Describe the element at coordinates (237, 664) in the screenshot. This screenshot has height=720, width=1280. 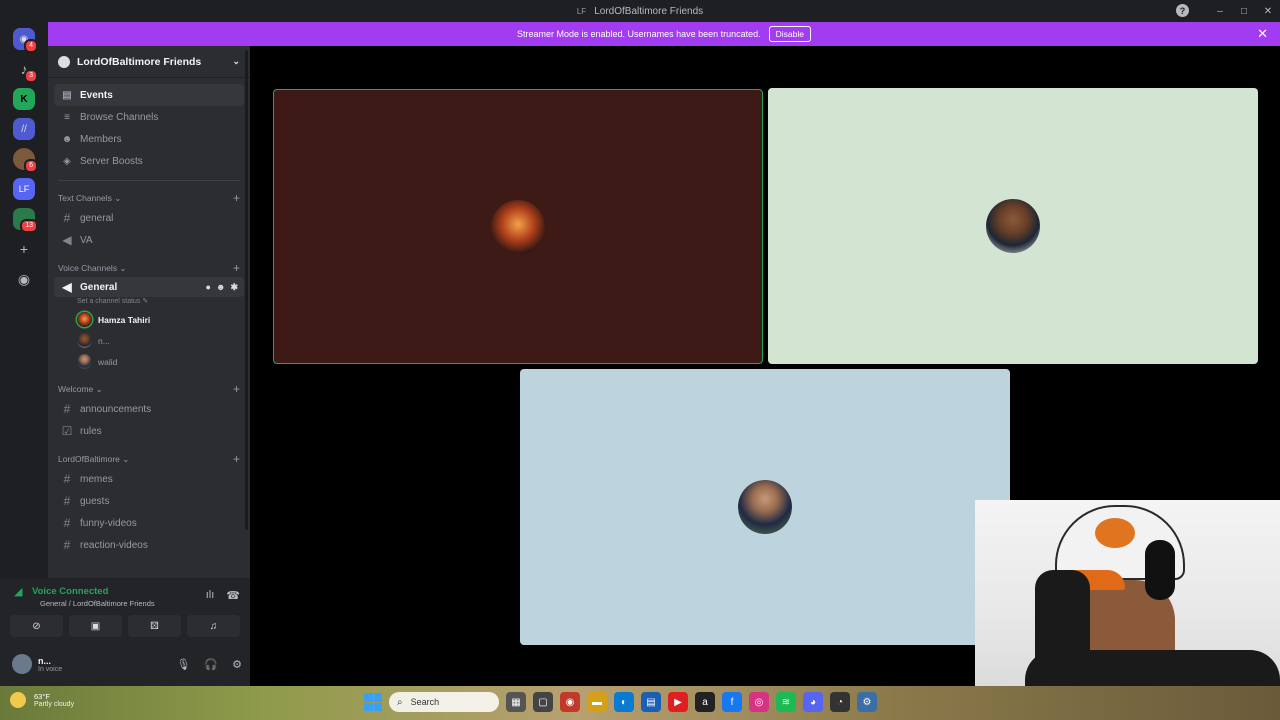
I see `gear-icon: ⚙` at that location.